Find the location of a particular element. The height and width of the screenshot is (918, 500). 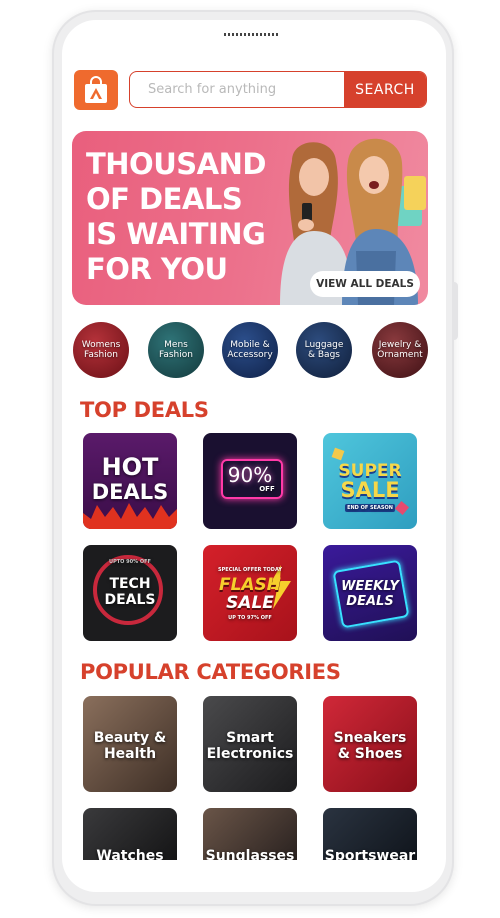

tile-super-sale-sub: END OF SEASON is located at coordinates (370, 508).